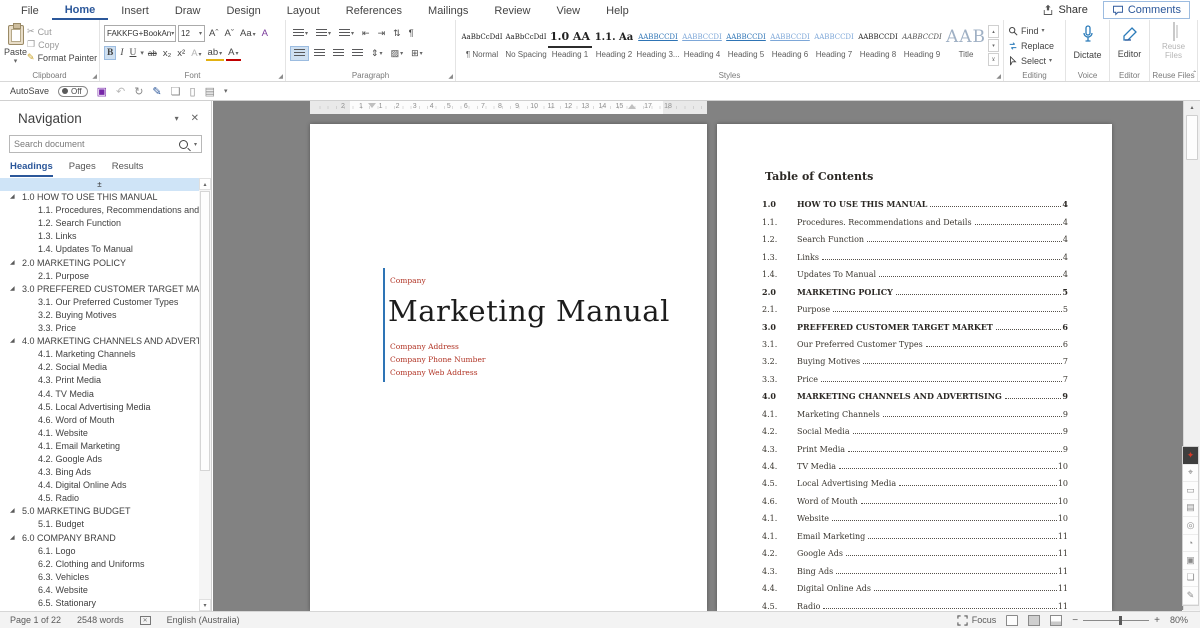 The image size is (1200, 628). Describe the element at coordinates (915, 200) in the screenshot. I see `toc-row: 1.0 HOW TO USE THIS MANUAL 4` at that location.